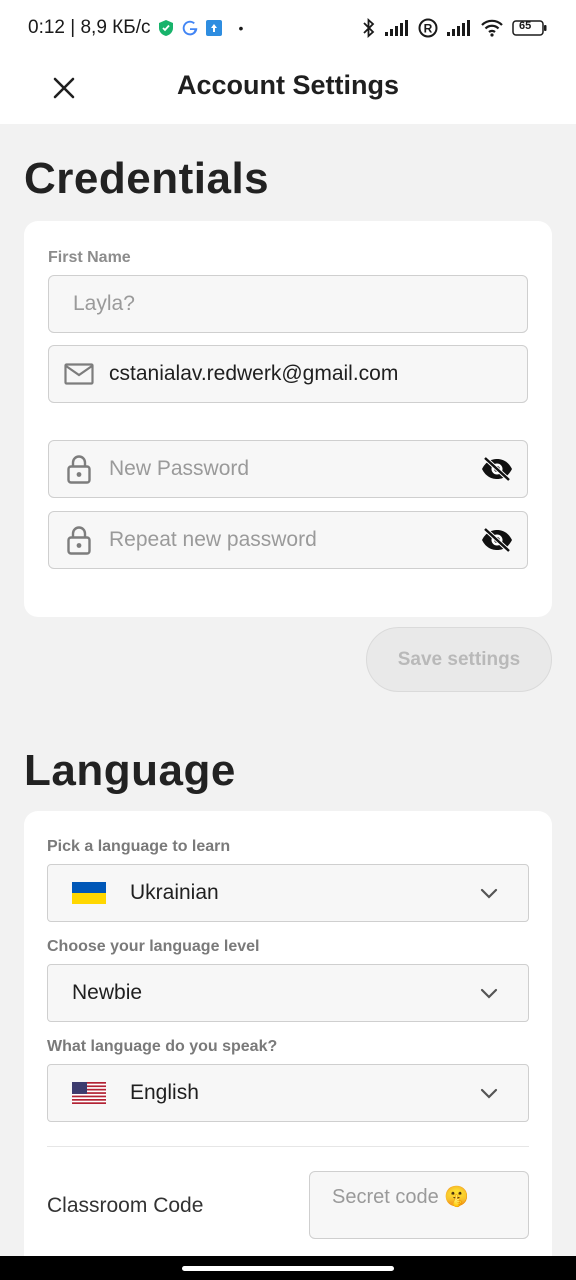 The width and height of the screenshot is (576, 1280). Describe the element at coordinates (288, 893) in the screenshot. I see `learn-language-select: Ukrainian` at that location.